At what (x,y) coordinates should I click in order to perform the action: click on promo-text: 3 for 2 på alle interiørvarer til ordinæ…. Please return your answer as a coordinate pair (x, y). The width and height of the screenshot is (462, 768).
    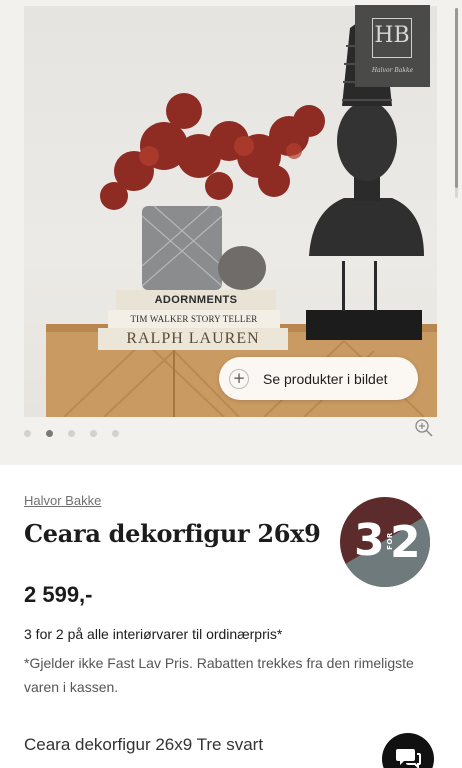
    Looking at the image, I should click on (153, 634).